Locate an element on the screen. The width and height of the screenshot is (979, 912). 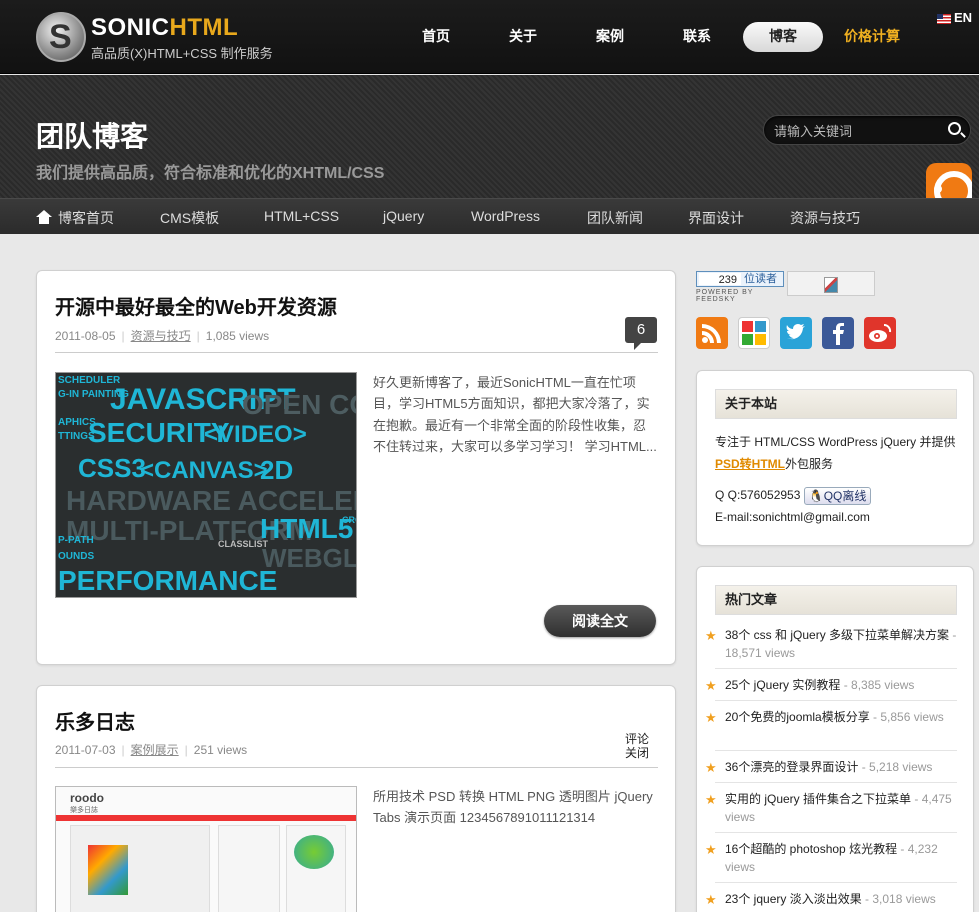
thumb-word: OUNDS is located at coordinates (76, 556).